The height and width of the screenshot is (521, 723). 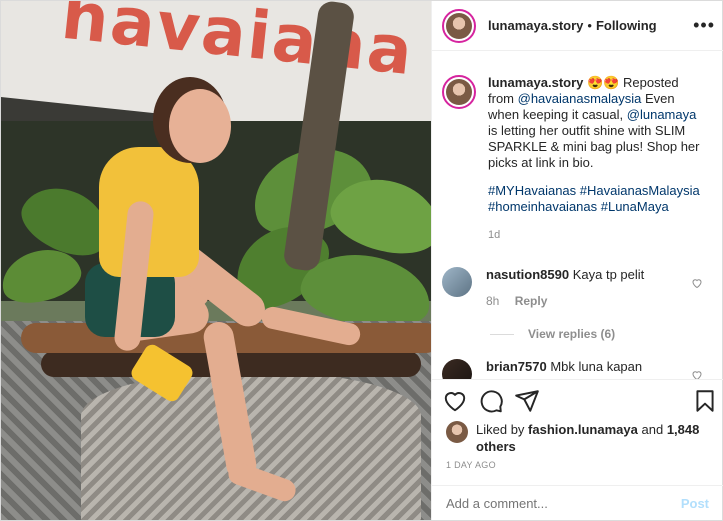 What do you see at coordinates (662, 114) in the screenshot?
I see `mention-link: @lunamaya` at bounding box center [662, 114].